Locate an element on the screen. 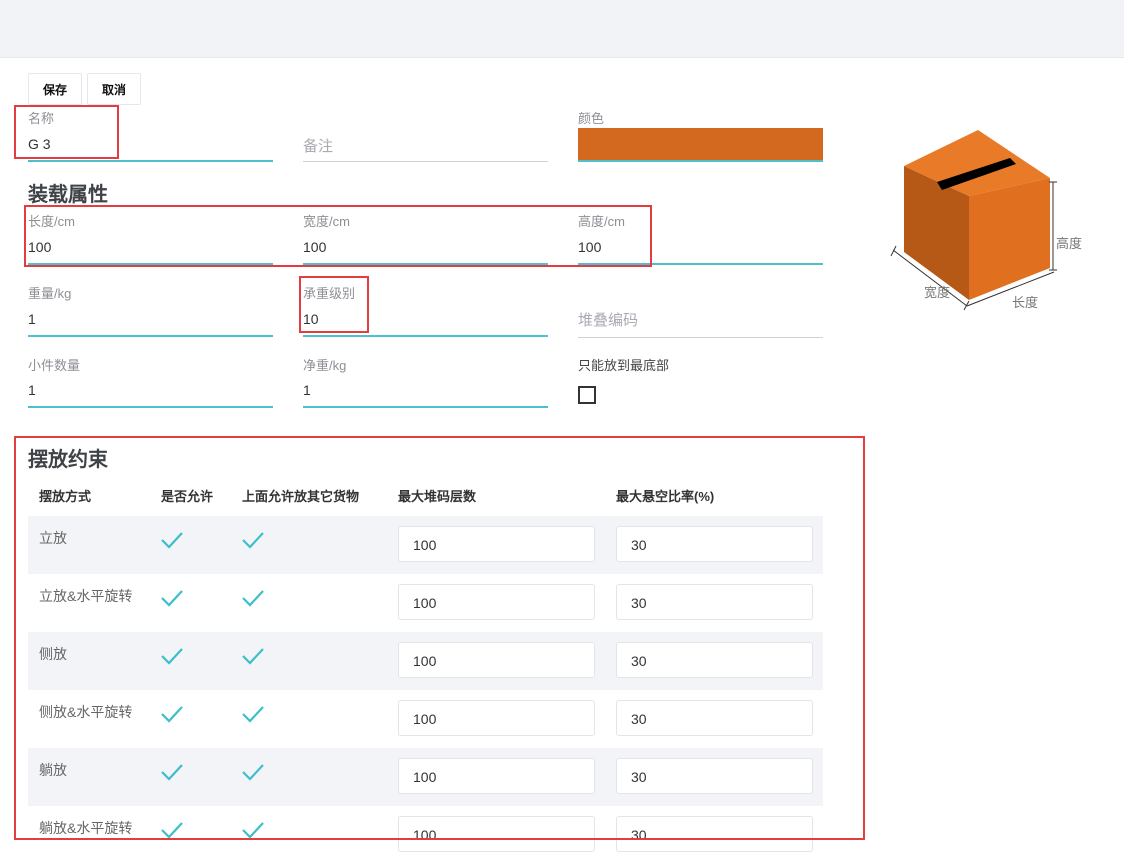 The image size is (1124, 864). pieces-label: 小件数量 is located at coordinates (54, 365).